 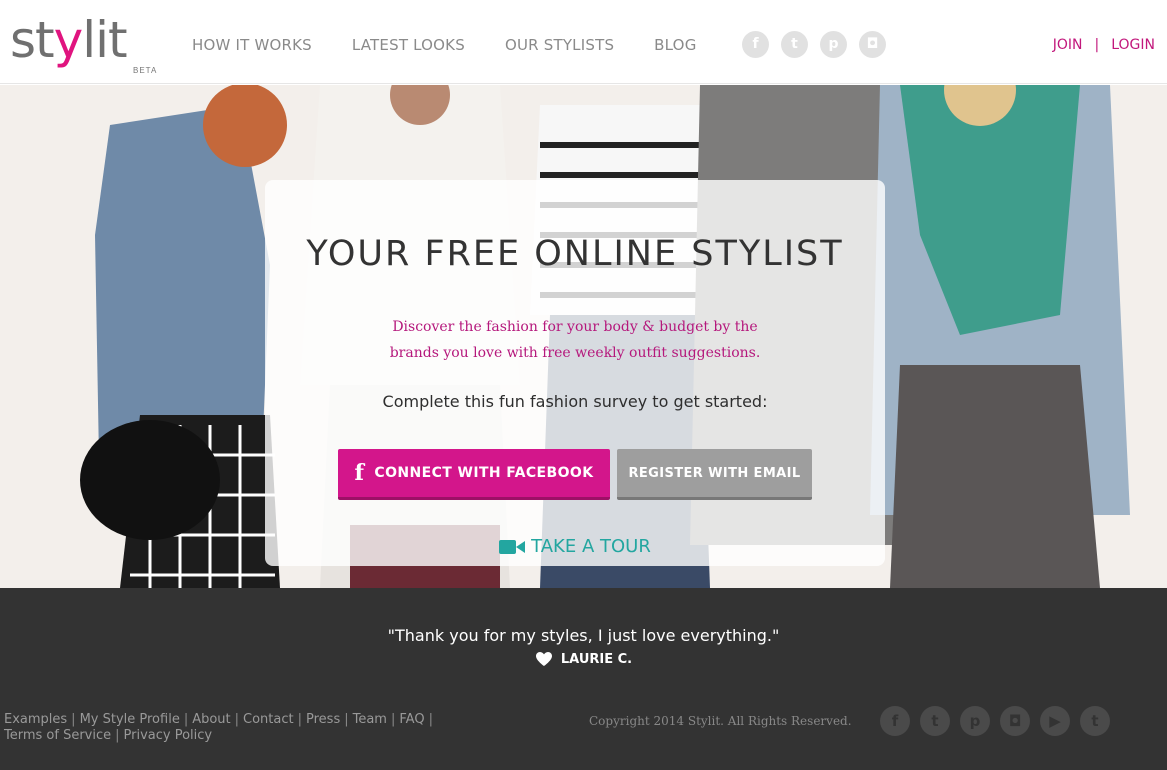 What do you see at coordinates (252, 45) in the screenshot?
I see `nav-how-it-works: HOW IT WORKS` at bounding box center [252, 45].